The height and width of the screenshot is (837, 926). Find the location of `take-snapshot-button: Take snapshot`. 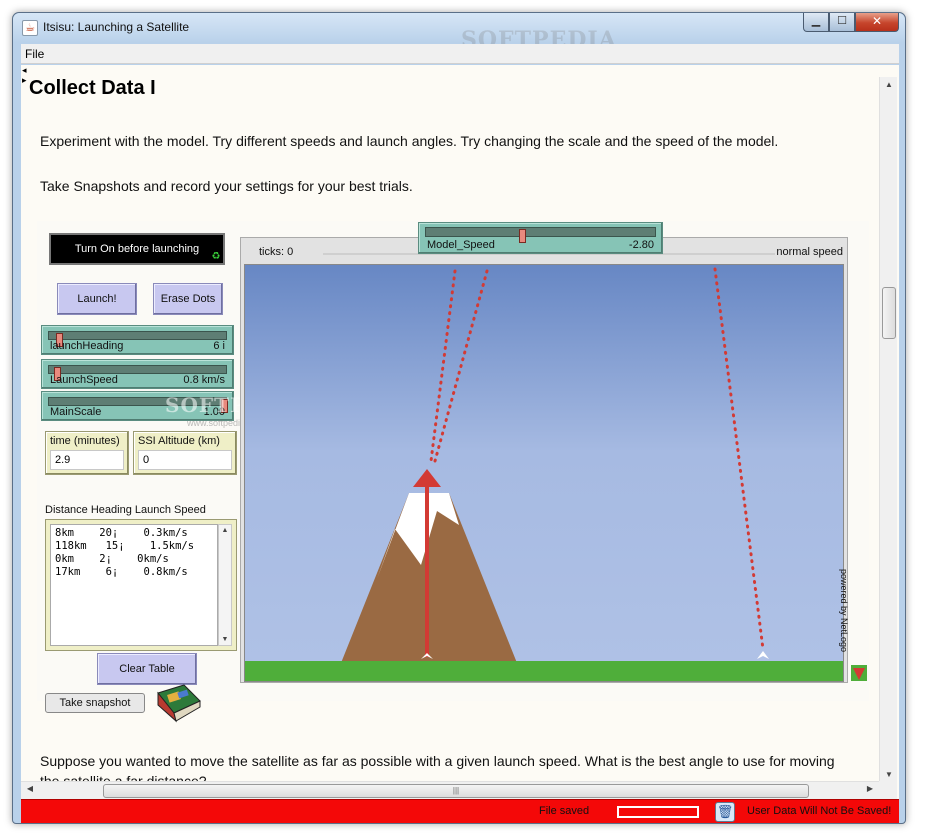

take-snapshot-button: Take snapshot is located at coordinates (95, 703).